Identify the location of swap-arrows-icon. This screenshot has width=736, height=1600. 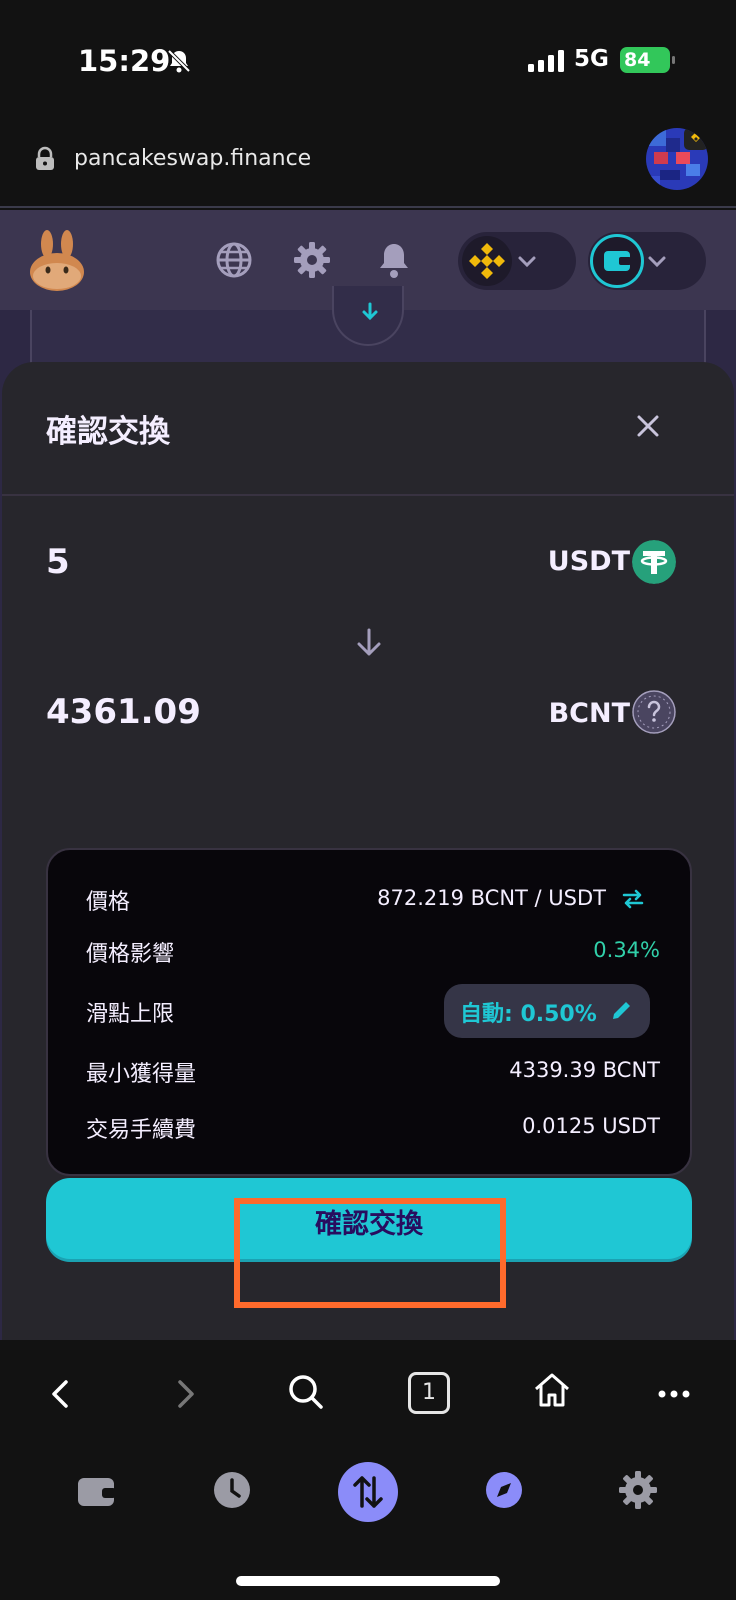
(368, 1492).